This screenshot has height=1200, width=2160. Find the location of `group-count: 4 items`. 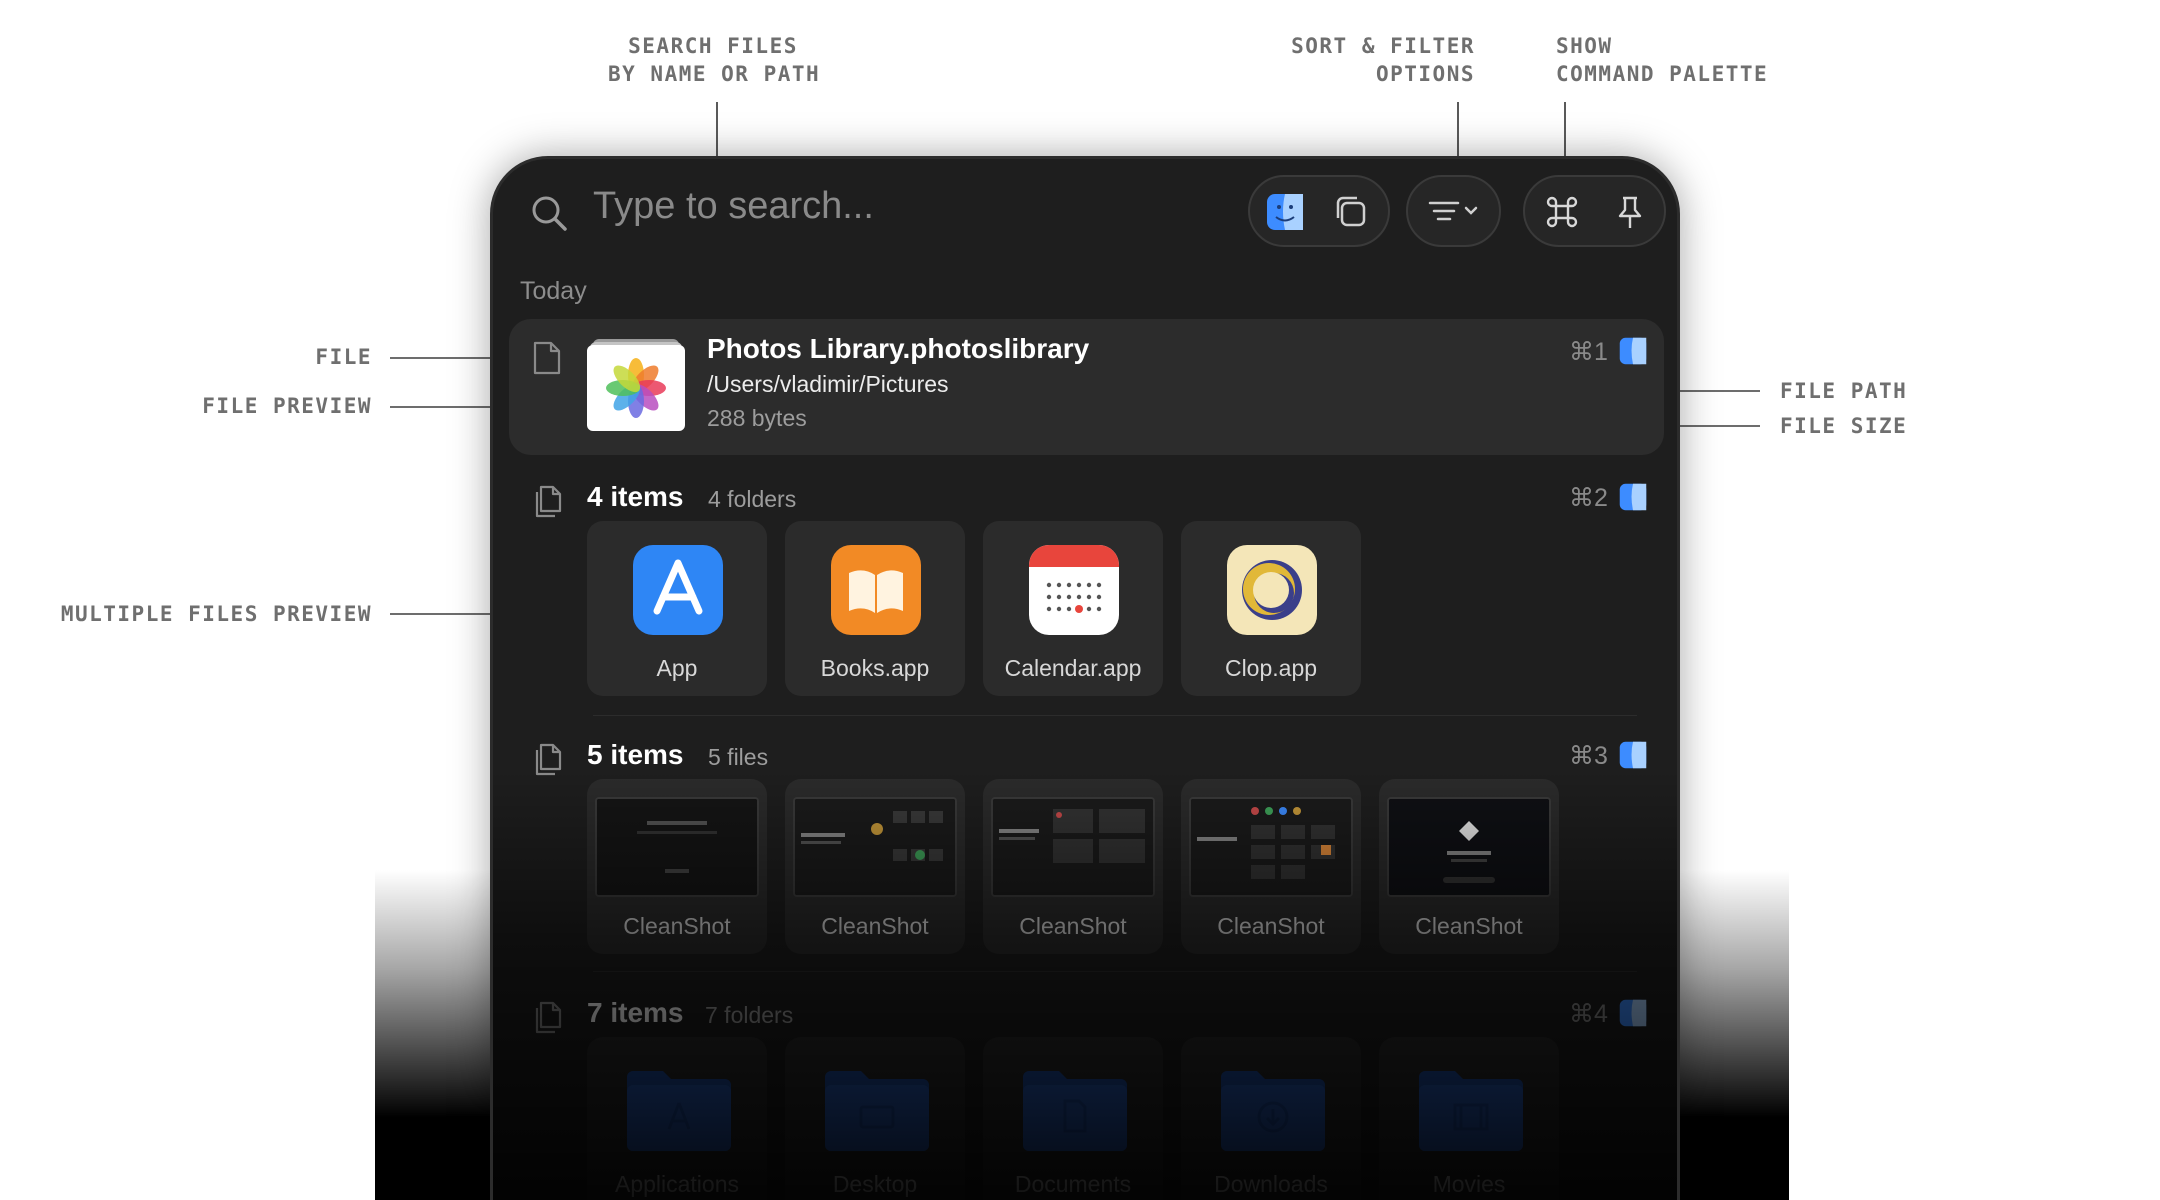

group-count: 4 items is located at coordinates (635, 496).